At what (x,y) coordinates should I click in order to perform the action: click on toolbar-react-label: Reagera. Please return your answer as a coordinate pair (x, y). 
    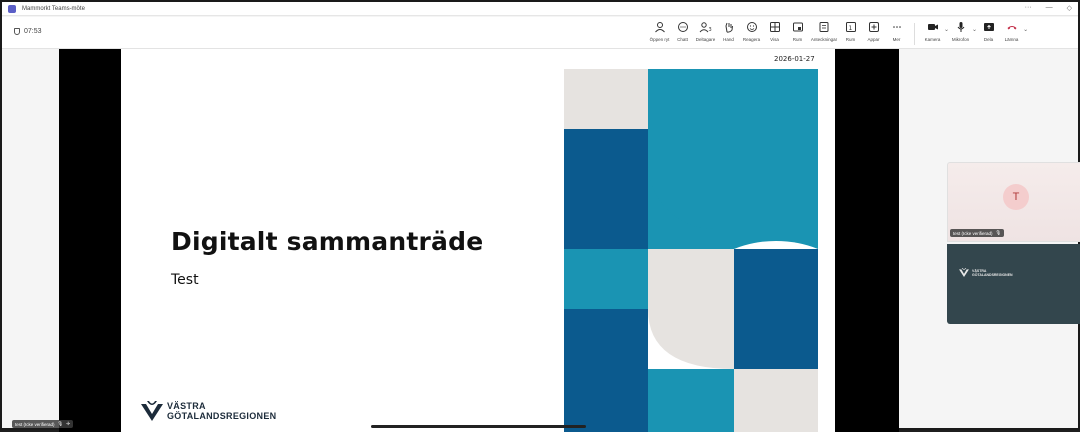
    Looking at the image, I should click on (751, 39).